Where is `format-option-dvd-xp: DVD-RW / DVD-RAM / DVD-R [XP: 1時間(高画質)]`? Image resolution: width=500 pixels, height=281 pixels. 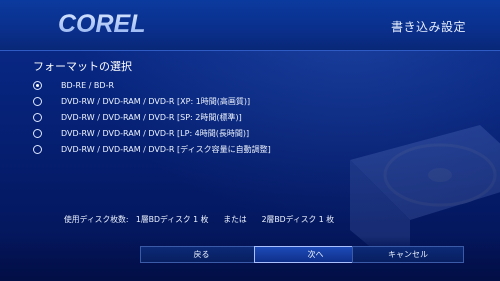 format-option-dvd-xp: DVD-RW / DVD-RAM / DVD-R [XP: 1時間(高画質)] is located at coordinates (152, 101).